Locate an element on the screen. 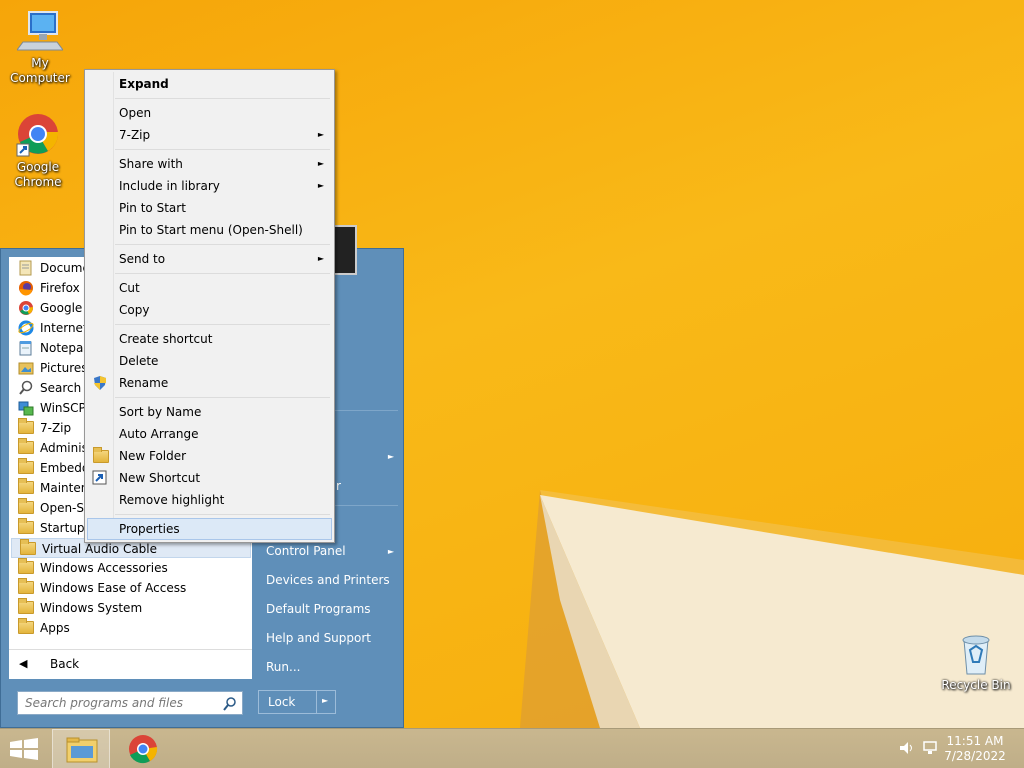  lock-options-arrow-icon: ► is located at coordinates (325, 700).